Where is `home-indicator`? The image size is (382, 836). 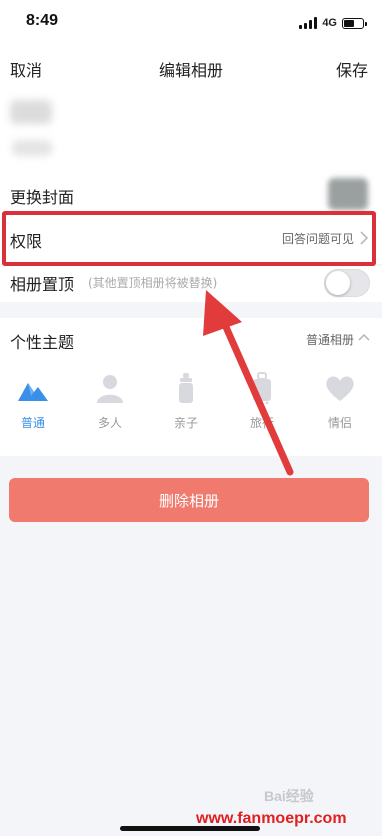 home-indicator is located at coordinates (190, 828).